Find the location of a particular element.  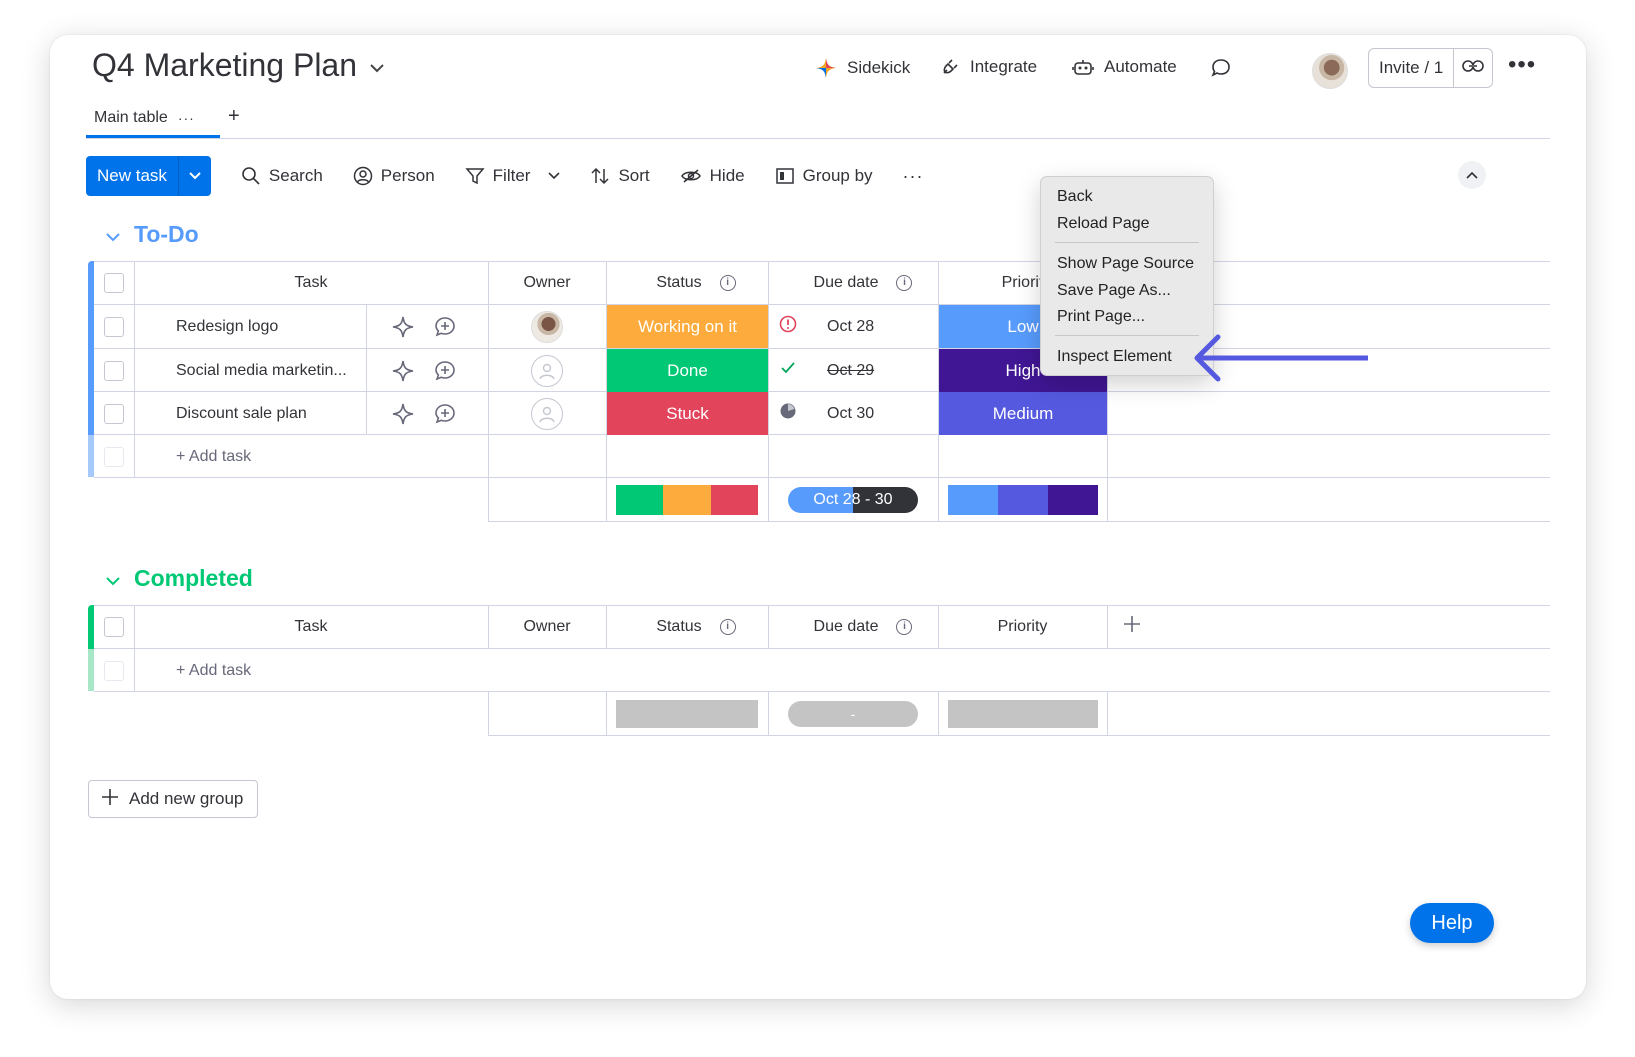

group-header-todo: To-Do is located at coordinates (152, 234).